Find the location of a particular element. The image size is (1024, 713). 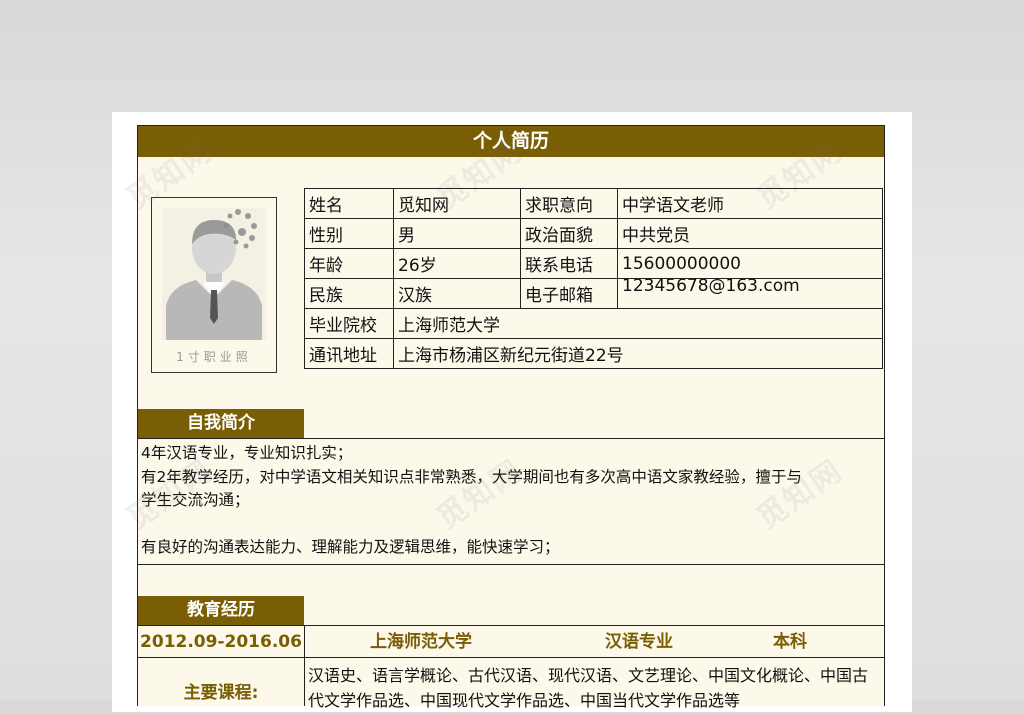

info-value: 上海师范大学 is located at coordinates (638, 323).